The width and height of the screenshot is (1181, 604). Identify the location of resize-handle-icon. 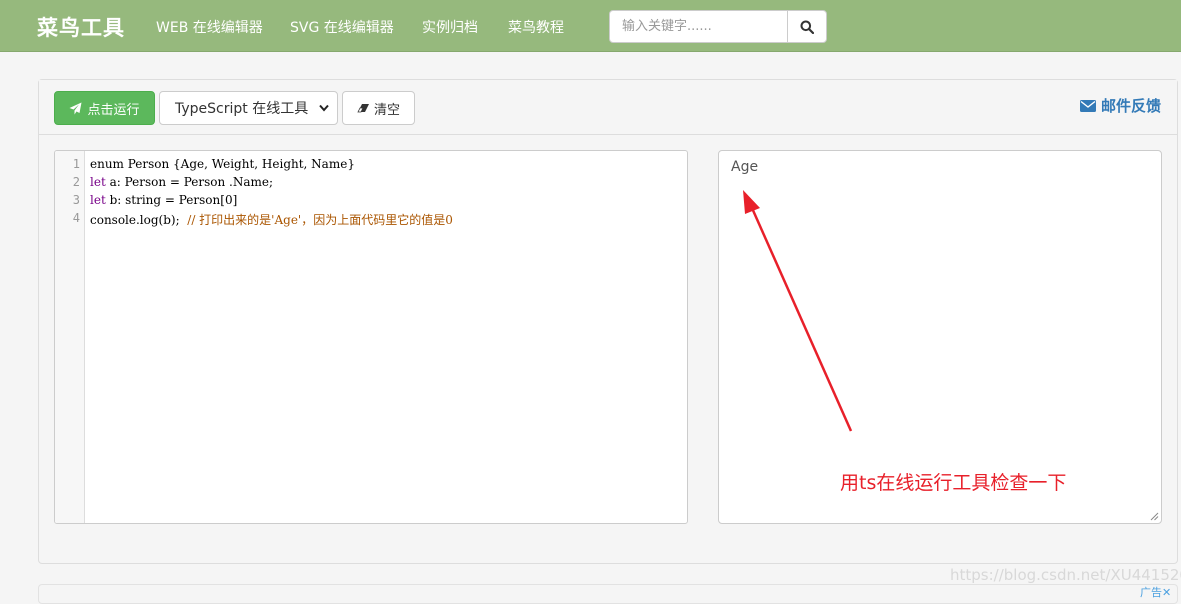
(1154, 516).